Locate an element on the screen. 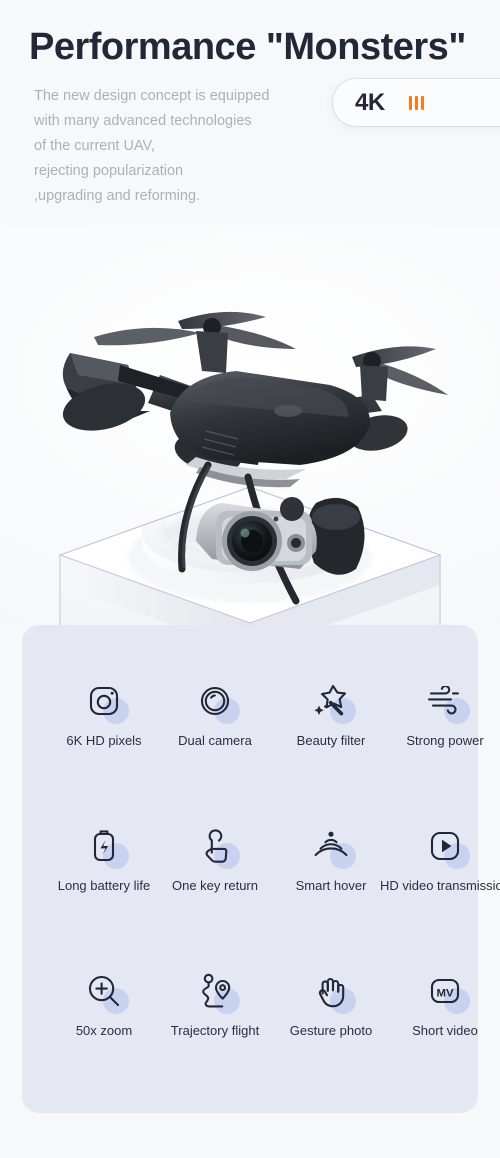 This screenshot has width=500, height=1158. feature-item-gesture-photo: Gesture photo is located at coordinates (331, 1003).